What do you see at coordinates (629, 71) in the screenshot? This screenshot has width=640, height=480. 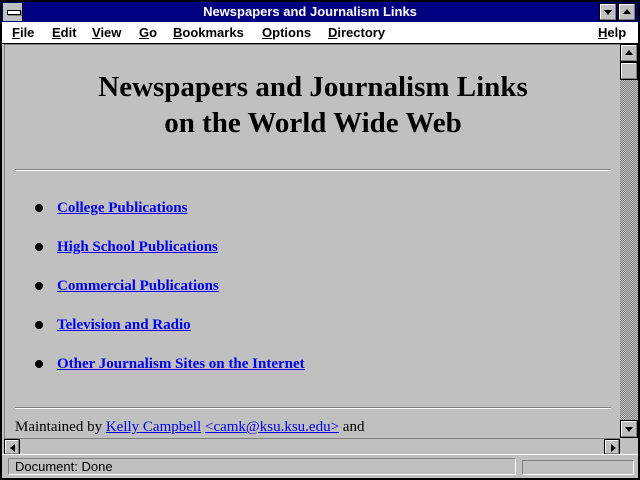 I see `scroll-thumb` at bounding box center [629, 71].